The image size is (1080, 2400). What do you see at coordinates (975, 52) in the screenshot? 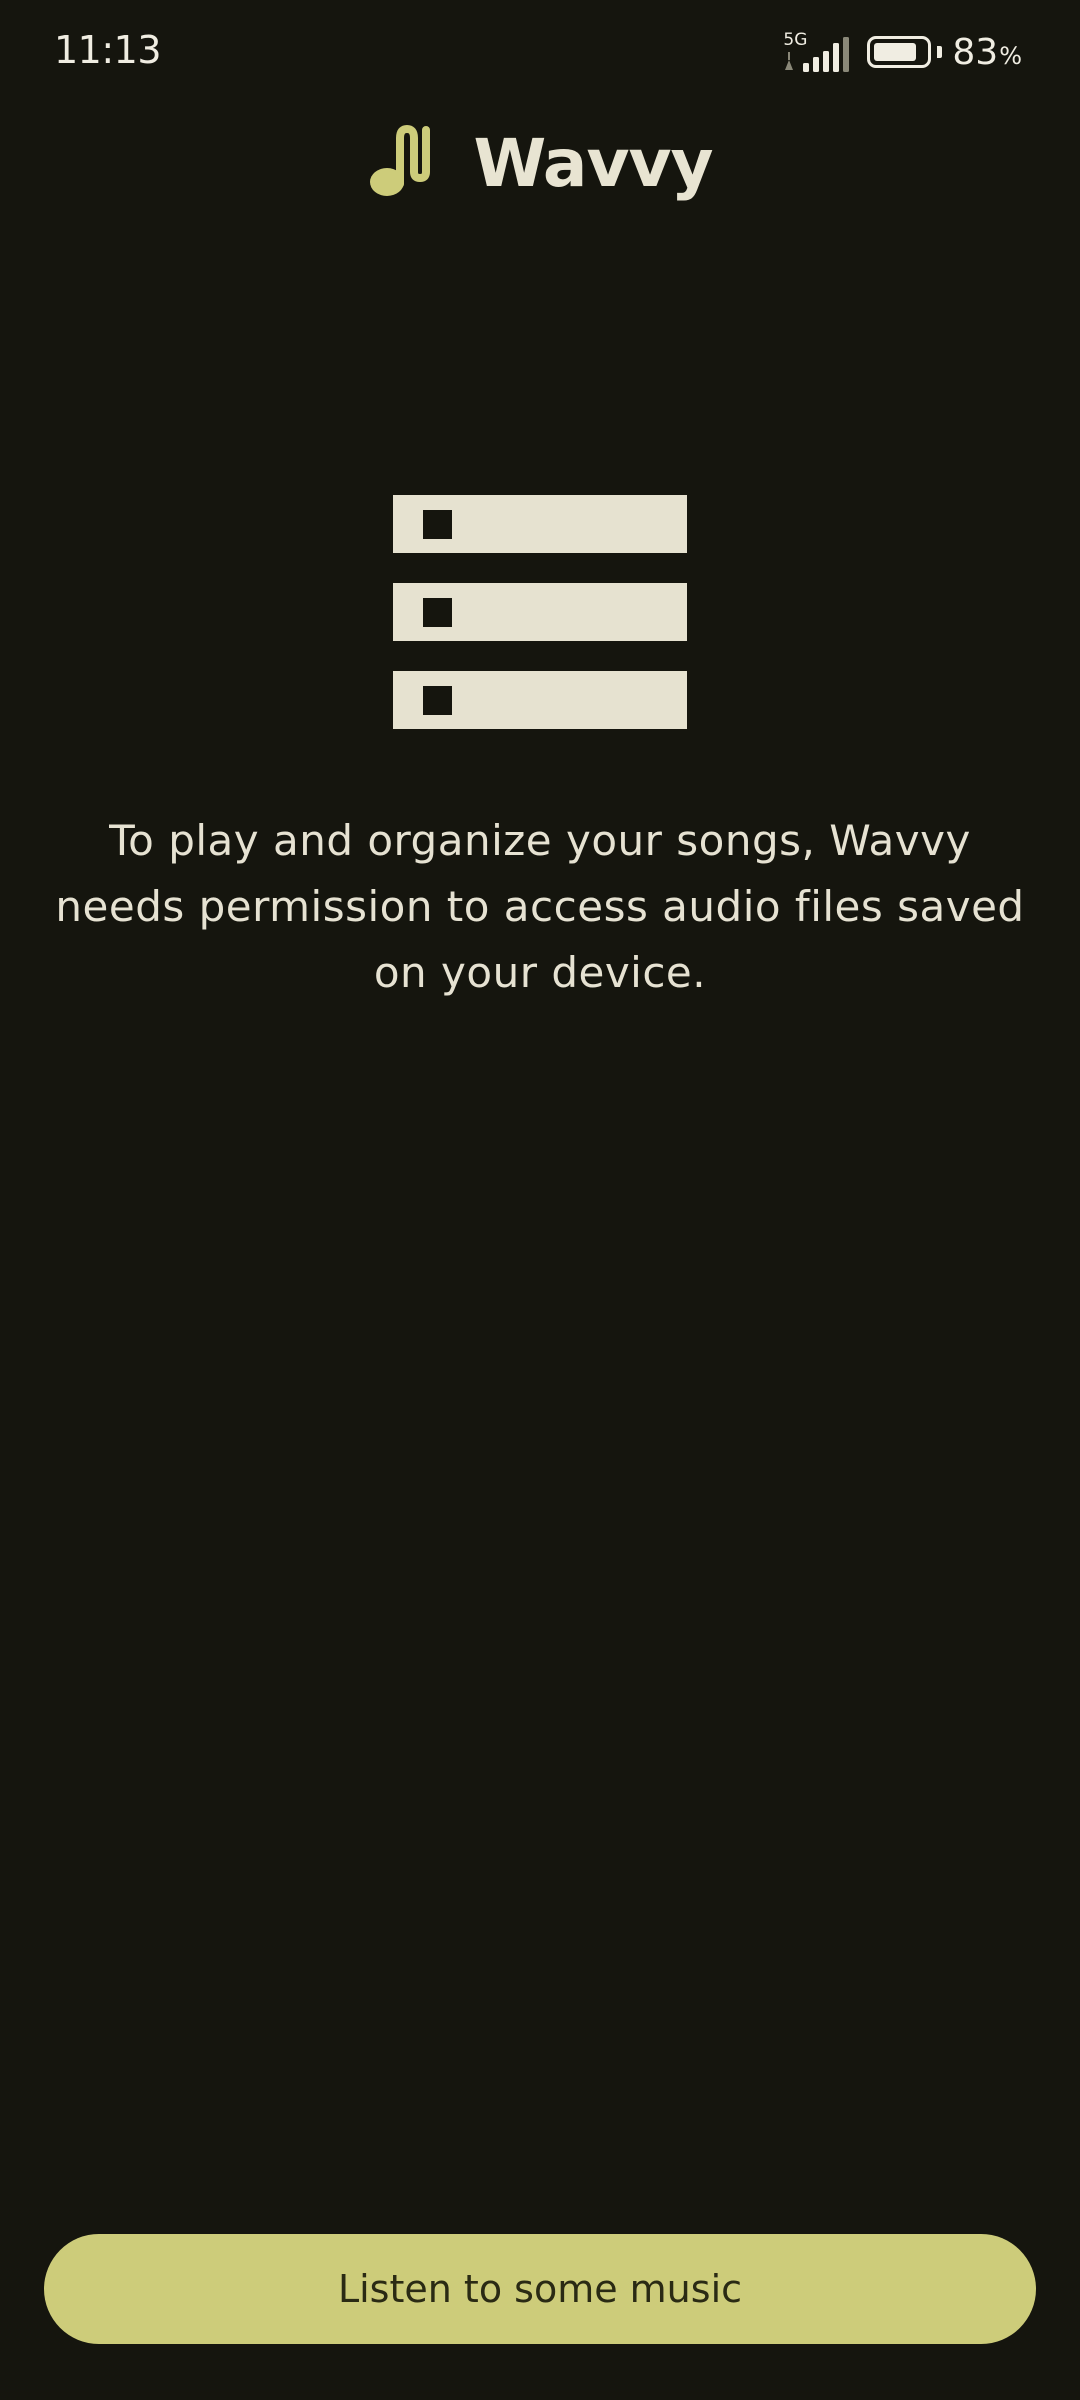
I see `battery-percent-value: 83` at bounding box center [975, 52].